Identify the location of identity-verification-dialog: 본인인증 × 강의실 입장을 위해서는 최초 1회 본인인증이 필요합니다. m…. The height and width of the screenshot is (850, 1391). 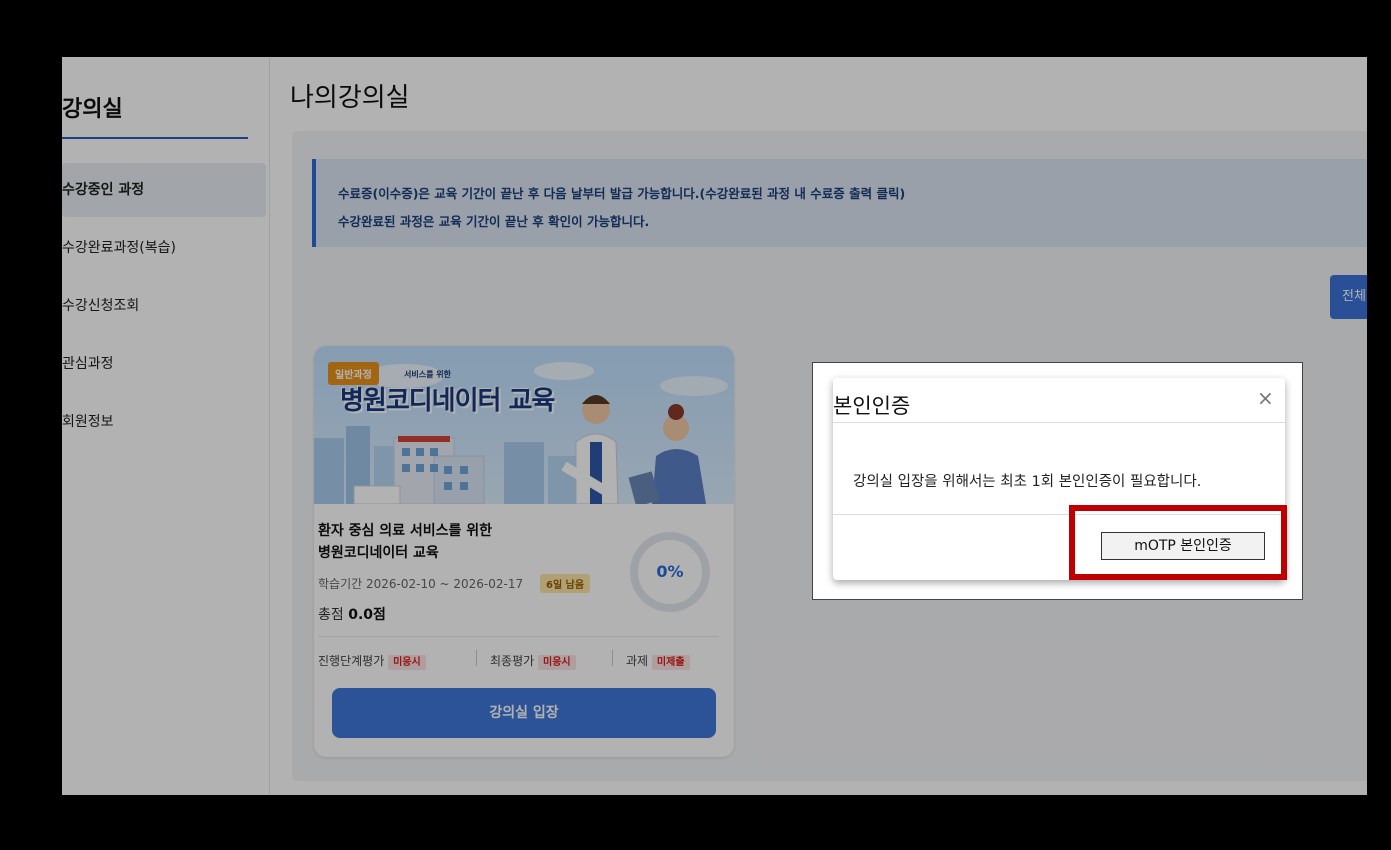
(1060, 479).